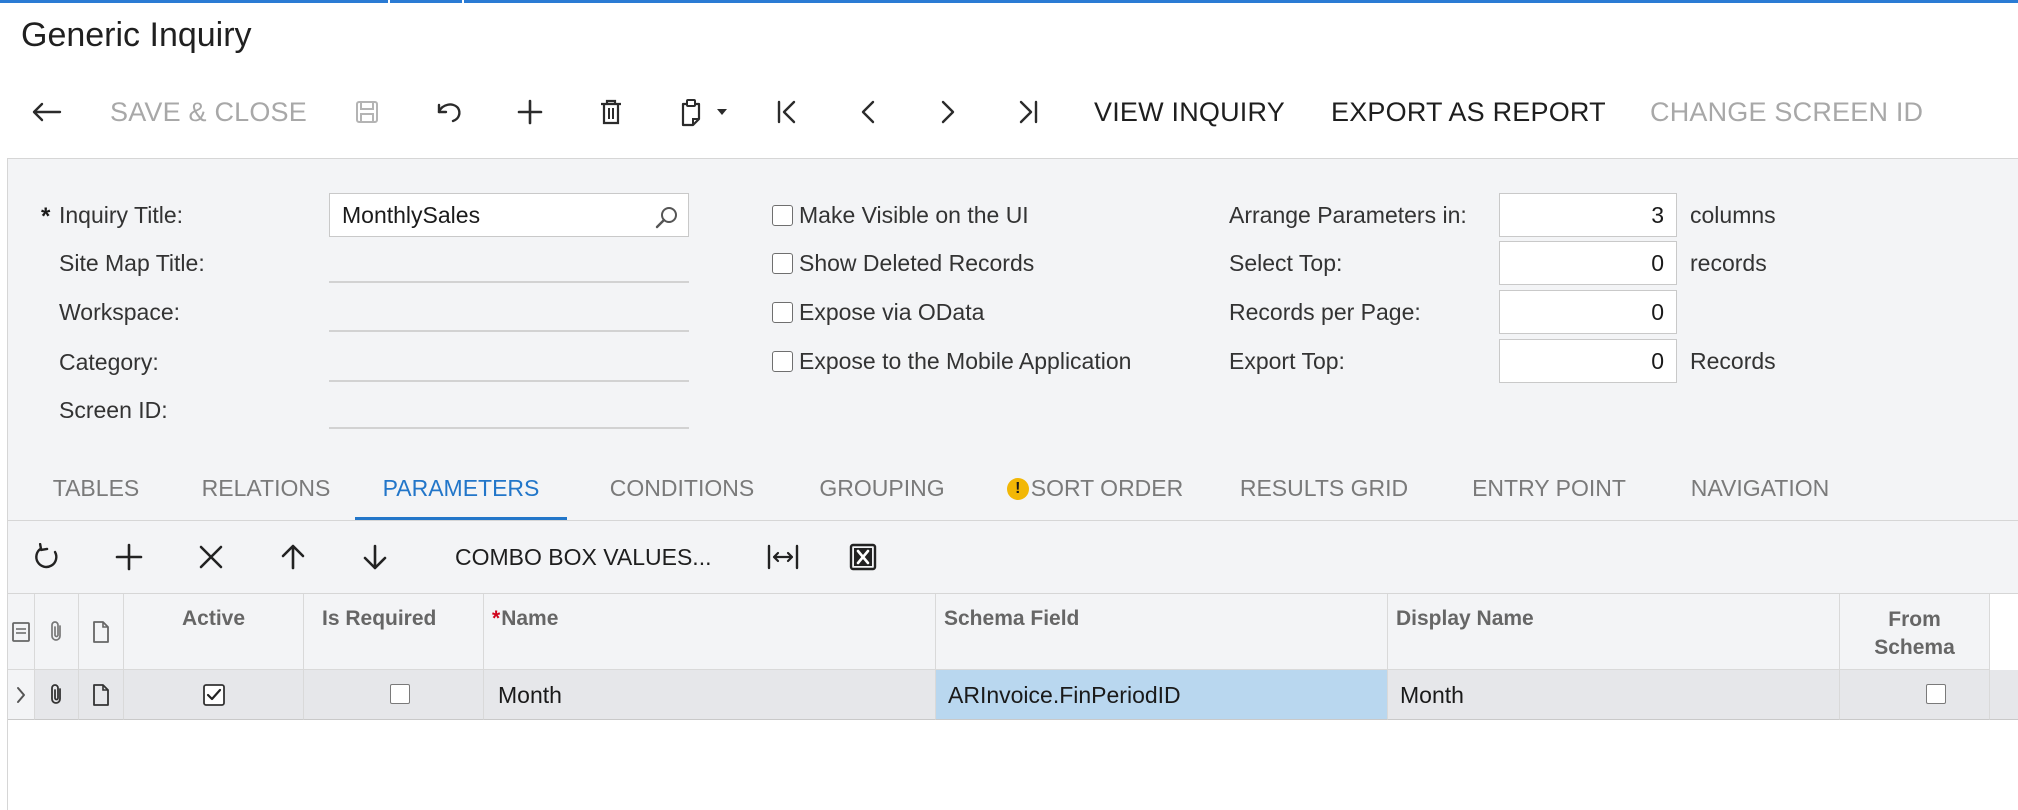  Describe the element at coordinates (47, 557) in the screenshot. I see `refresh-icon` at that location.